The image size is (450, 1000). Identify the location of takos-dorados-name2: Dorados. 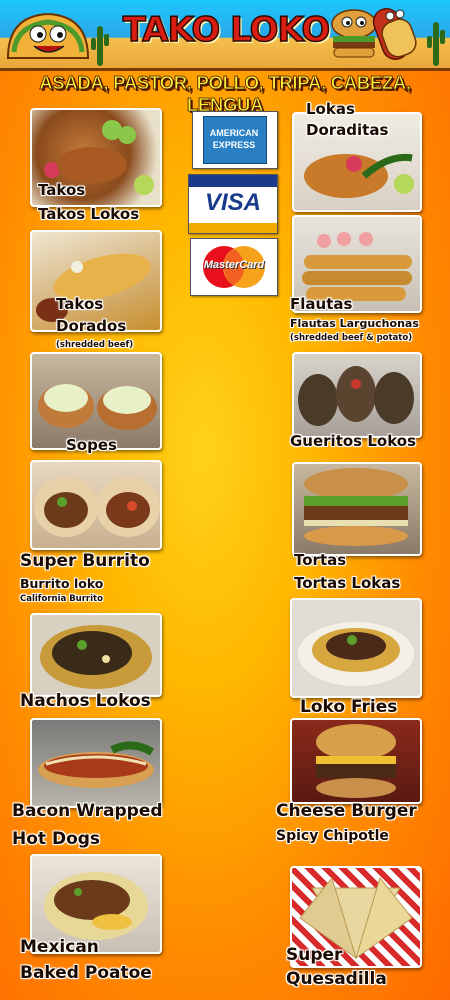
(91, 326).